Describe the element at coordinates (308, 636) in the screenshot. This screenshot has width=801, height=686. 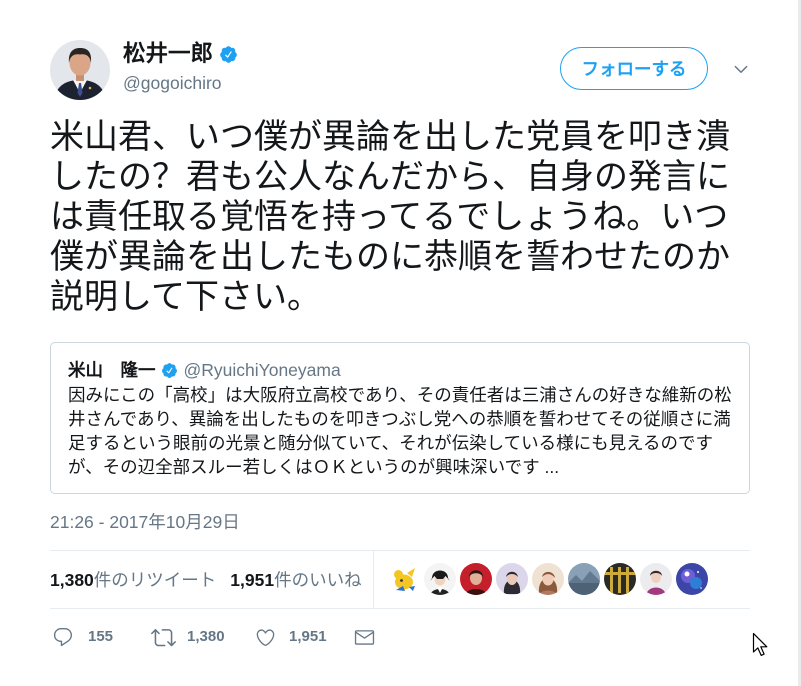
I see `like-count: 1,951` at that location.